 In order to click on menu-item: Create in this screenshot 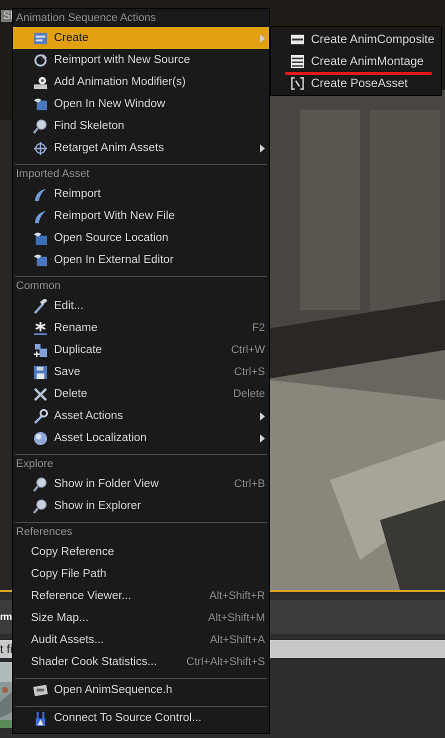, I will do `click(141, 38)`.